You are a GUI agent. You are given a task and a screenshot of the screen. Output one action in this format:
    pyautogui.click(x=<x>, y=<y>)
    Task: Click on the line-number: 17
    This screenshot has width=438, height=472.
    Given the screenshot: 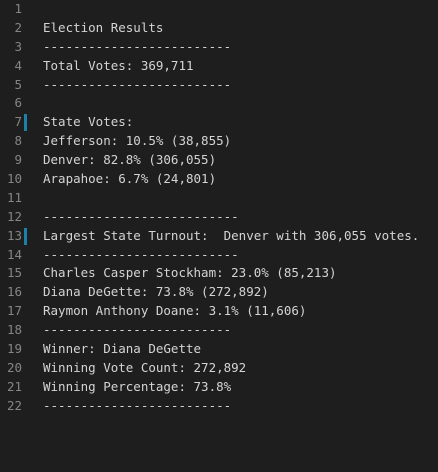 What is the action you would take?
    pyautogui.click(x=14, y=311)
    